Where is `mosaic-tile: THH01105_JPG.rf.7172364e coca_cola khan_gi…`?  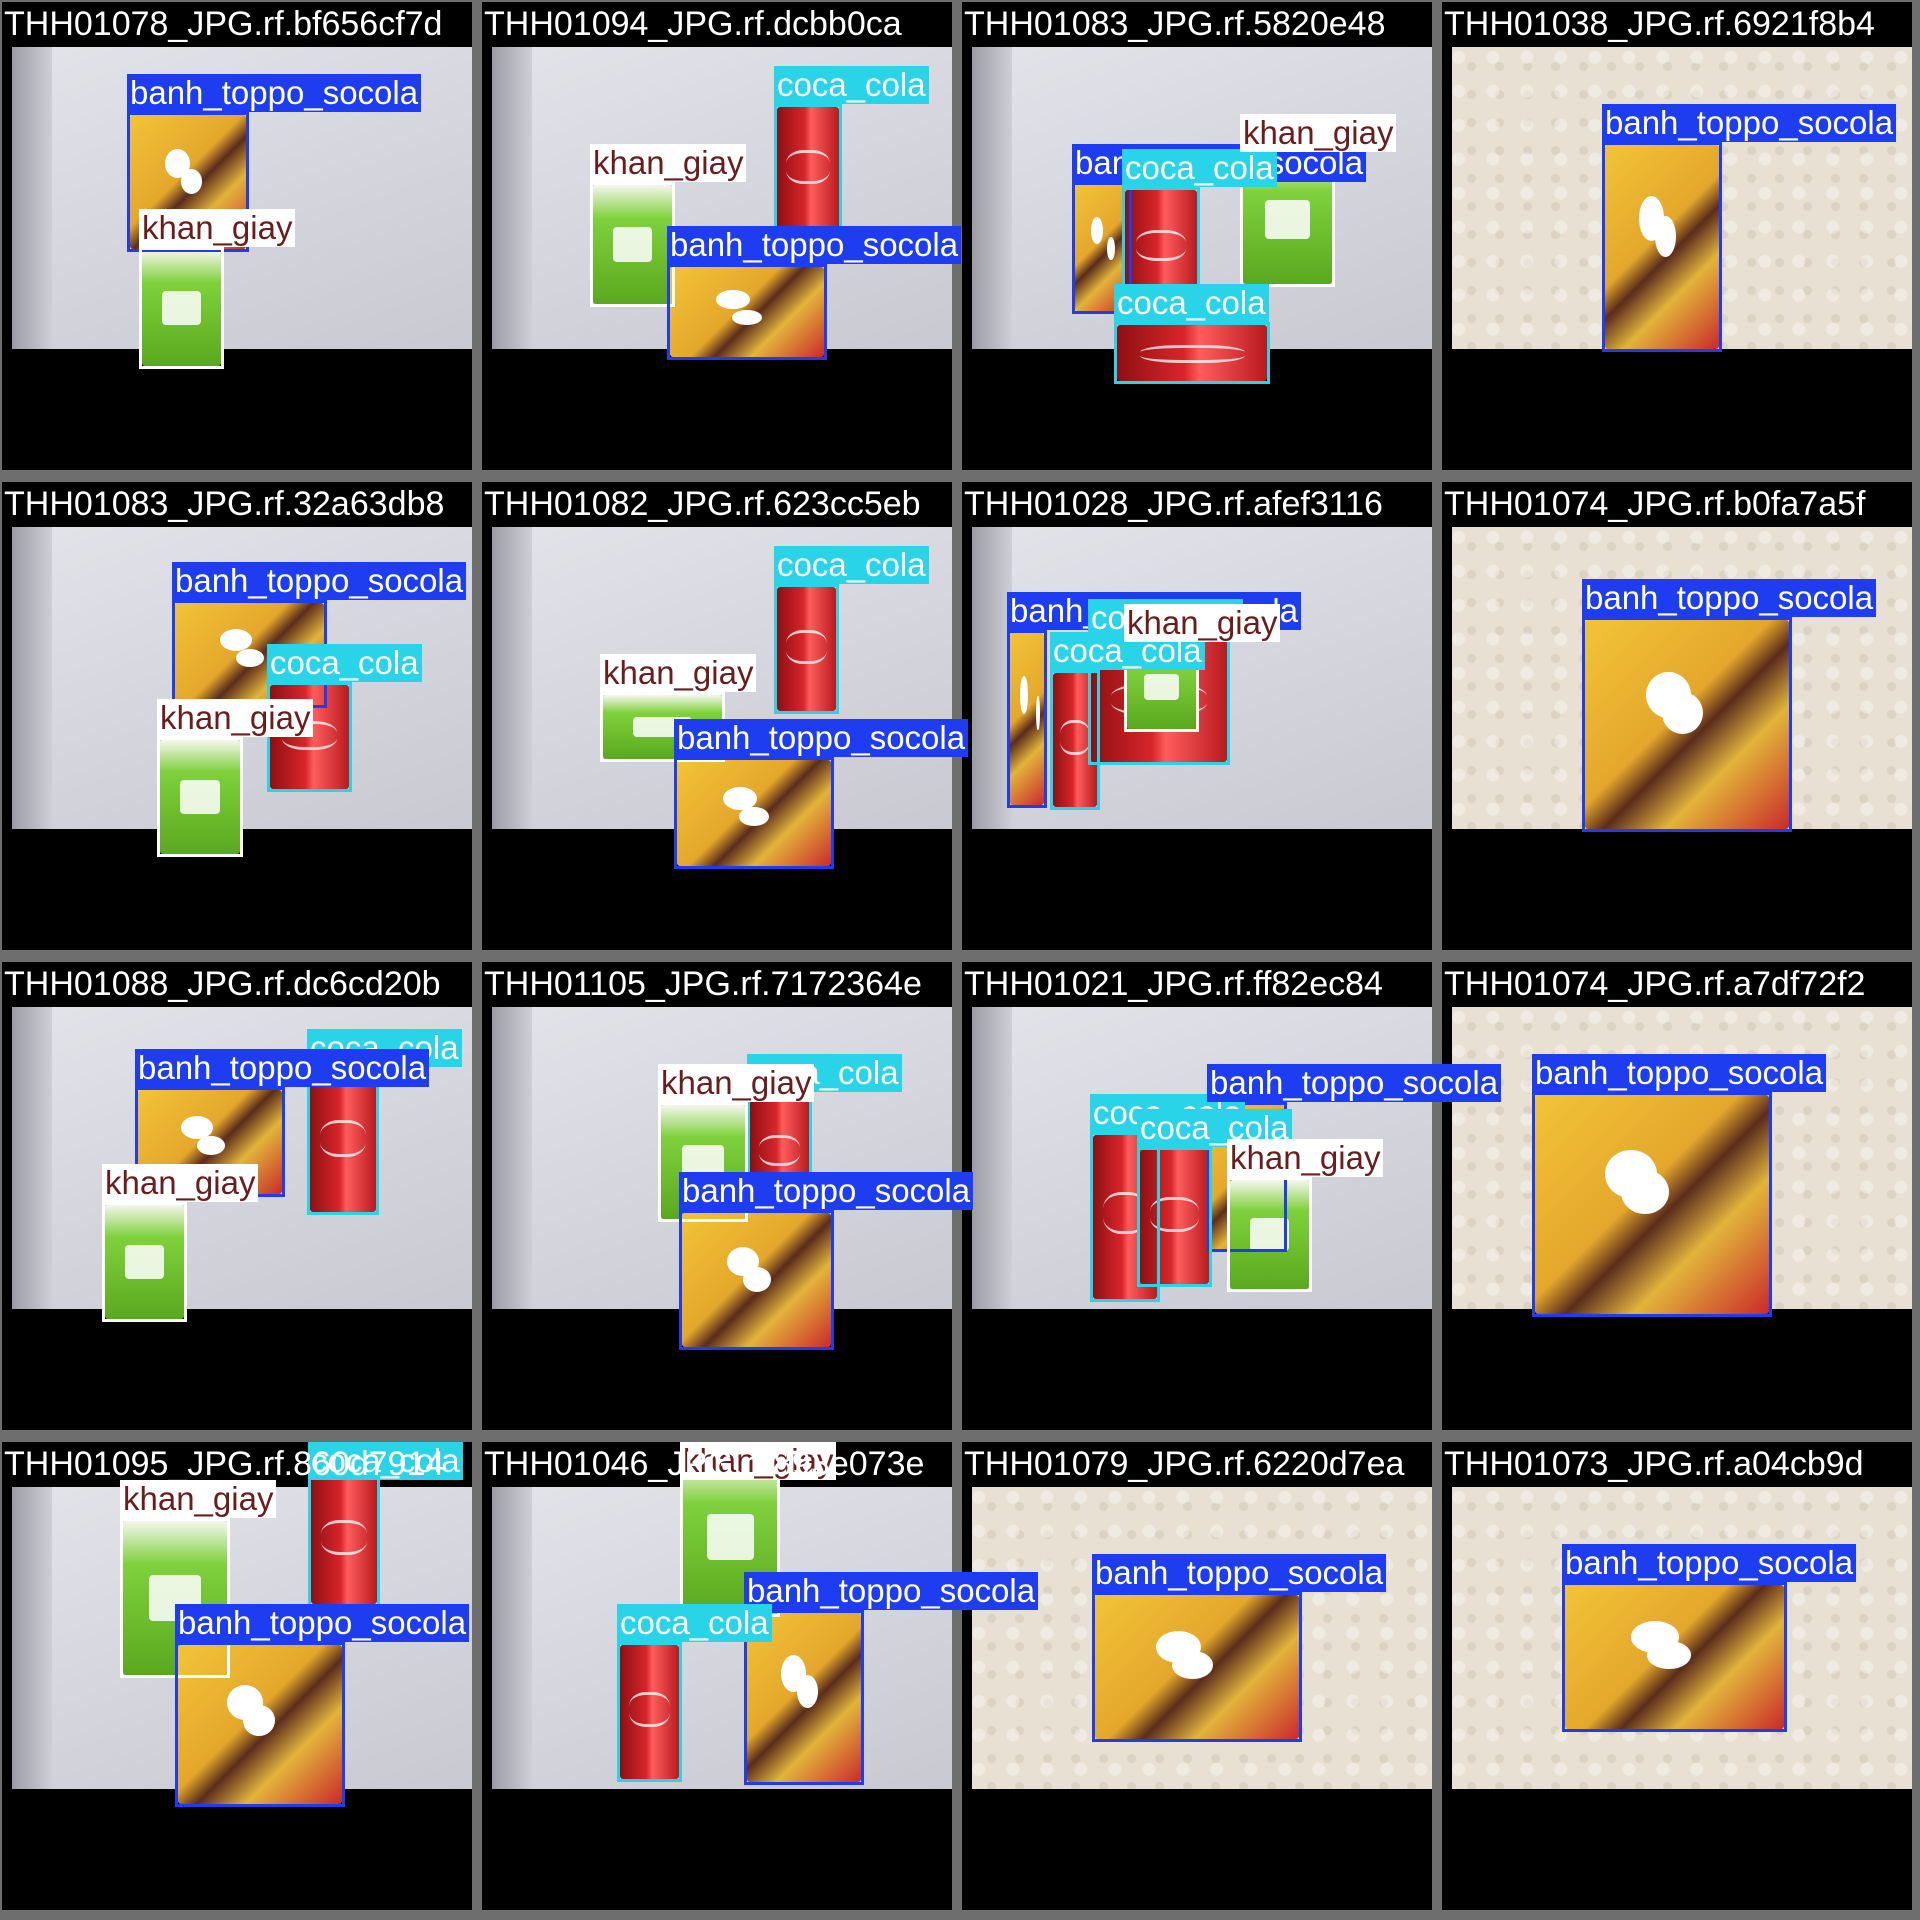
mosaic-tile: THH01105_JPG.rf.7172364e coca_cola khan_gi… is located at coordinates (728, 1196).